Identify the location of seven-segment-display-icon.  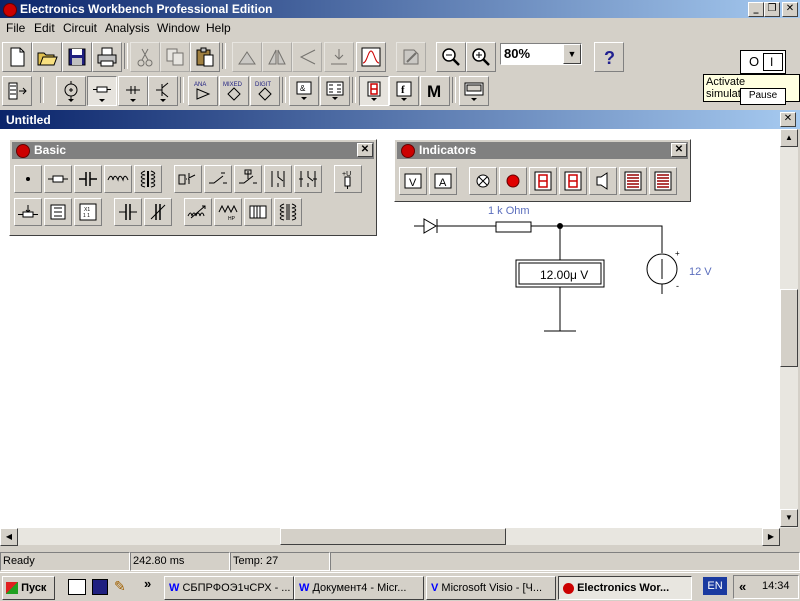
(543, 181).